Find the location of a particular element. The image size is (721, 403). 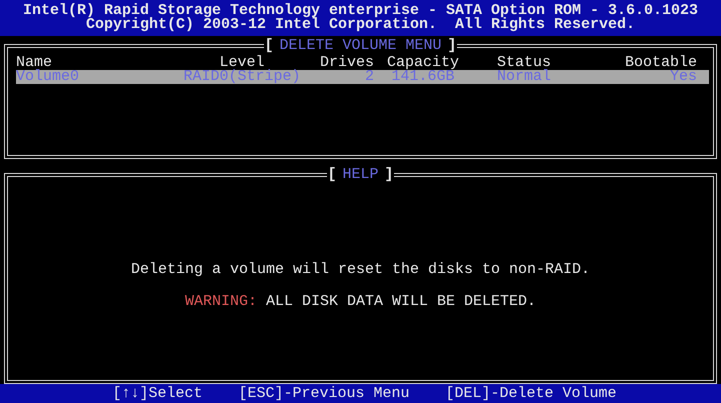

column-header: Capacity is located at coordinates (423, 63).